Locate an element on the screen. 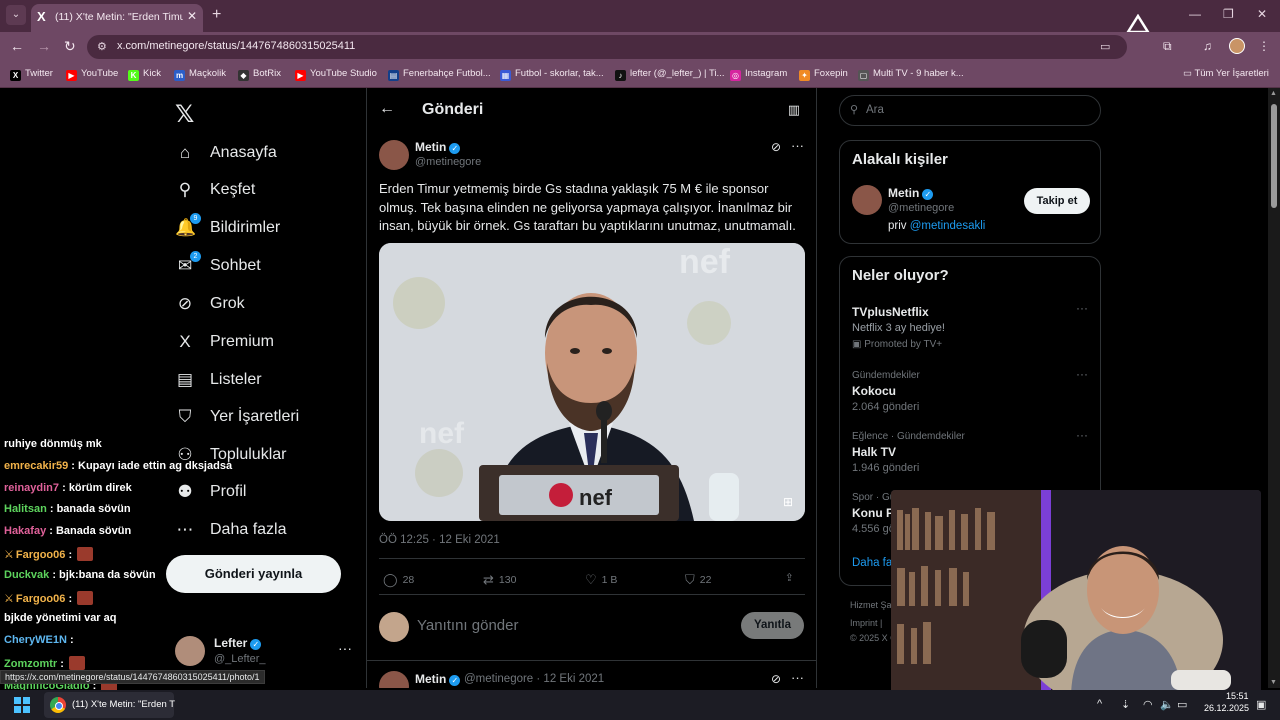 This screenshot has width=1280, height=720. follow-button: Takip et is located at coordinates (1057, 201).